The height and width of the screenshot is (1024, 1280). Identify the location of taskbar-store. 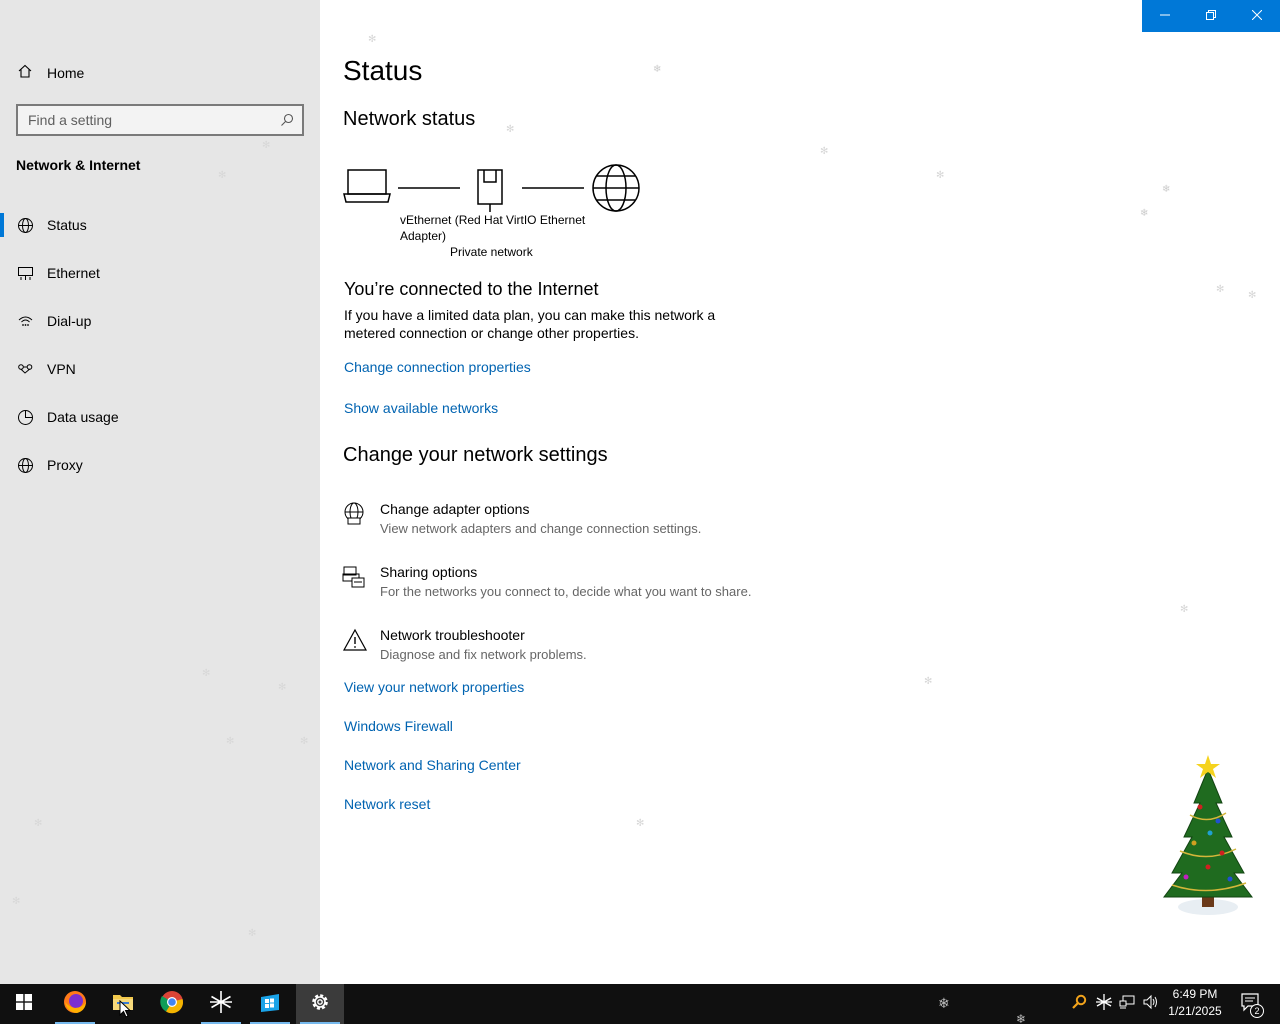
(270, 1004).